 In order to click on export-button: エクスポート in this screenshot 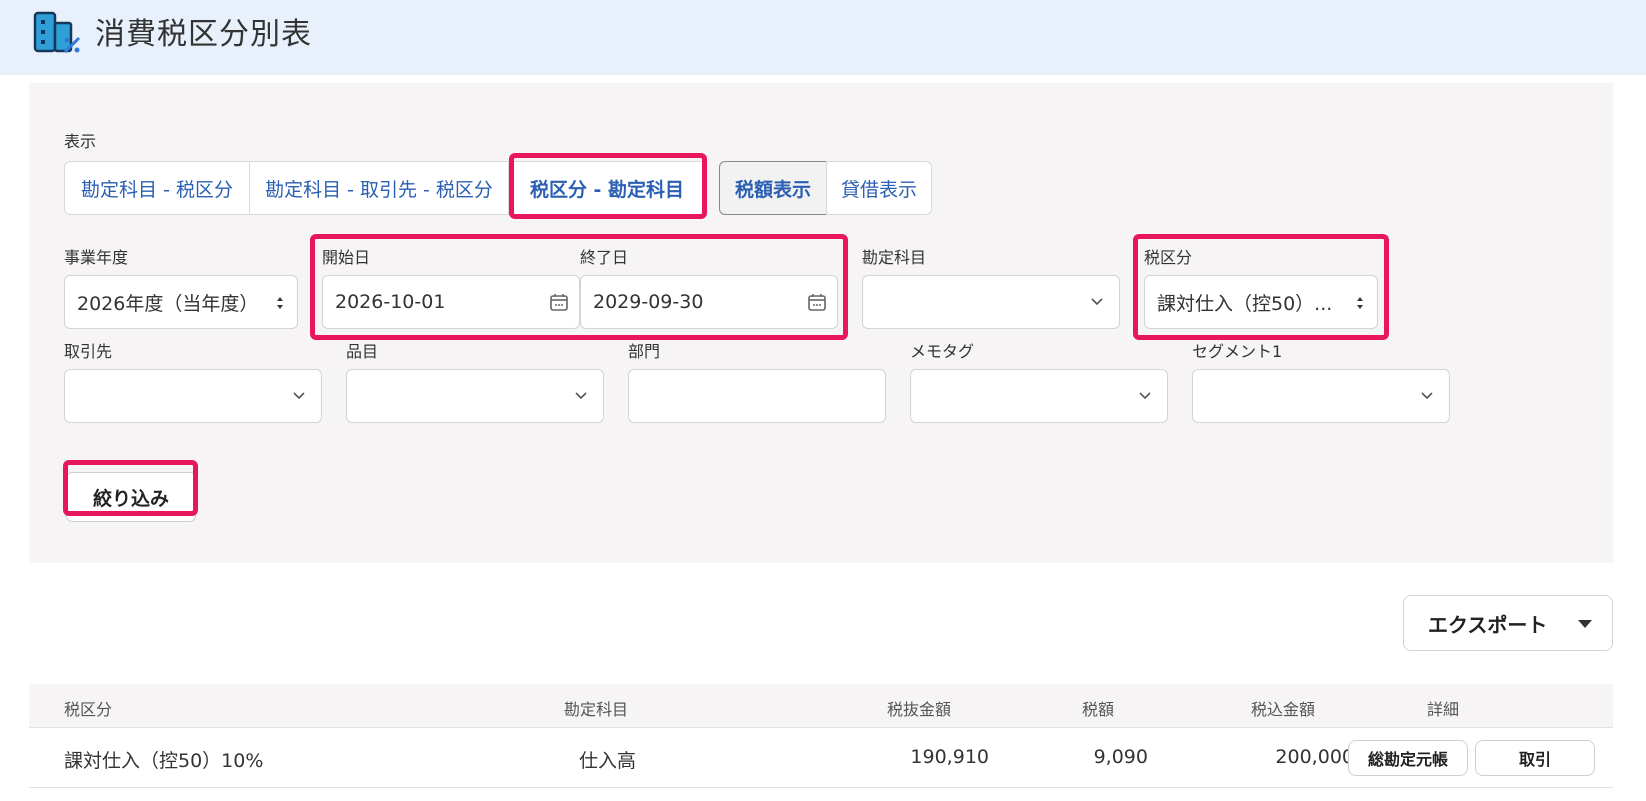, I will do `click(1508, 623)`.